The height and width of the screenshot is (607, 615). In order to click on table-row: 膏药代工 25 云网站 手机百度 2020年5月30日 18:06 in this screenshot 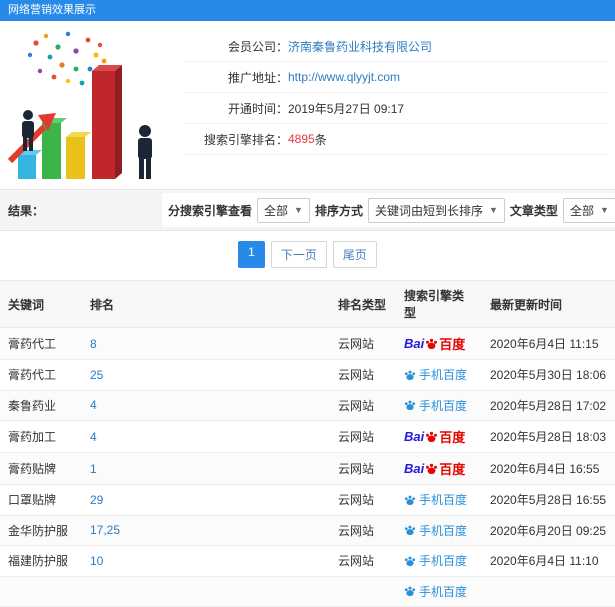, I will do `click(307, 375)`.